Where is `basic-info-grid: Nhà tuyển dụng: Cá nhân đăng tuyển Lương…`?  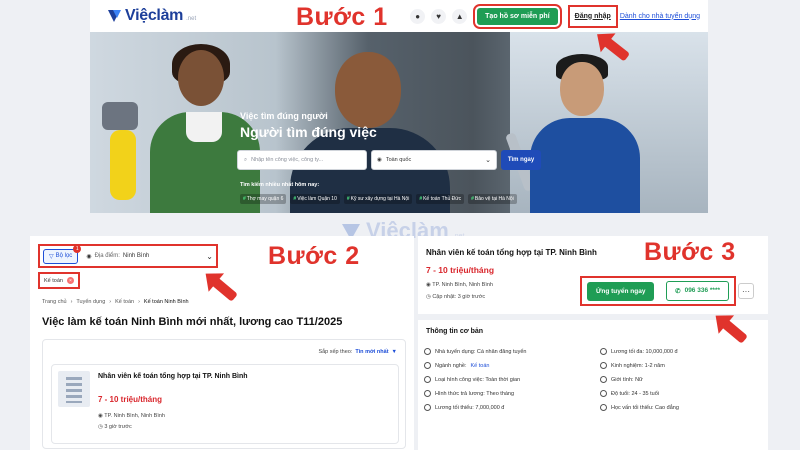 basic-info-grid: Nhà tuyển dụng: Cá nhân đăng tuyển Lương… is located at coordinates (597, 379).